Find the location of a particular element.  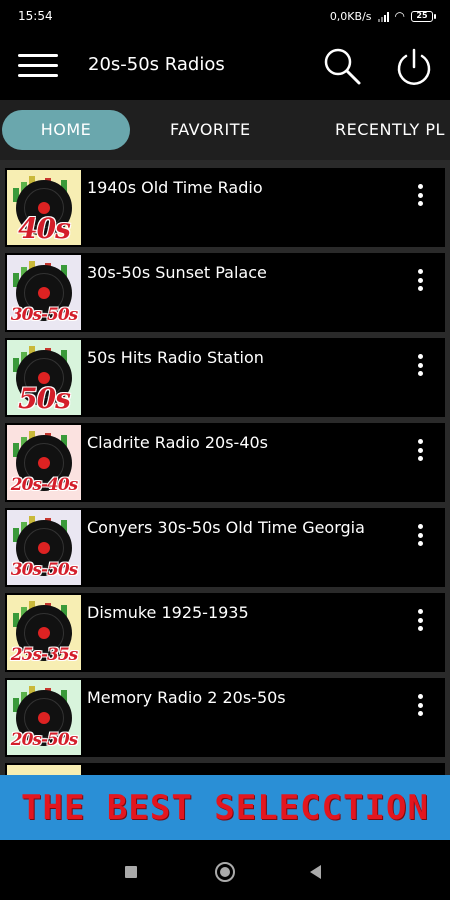

station-logo: 25s-35s is located at coordinates (44, 632).